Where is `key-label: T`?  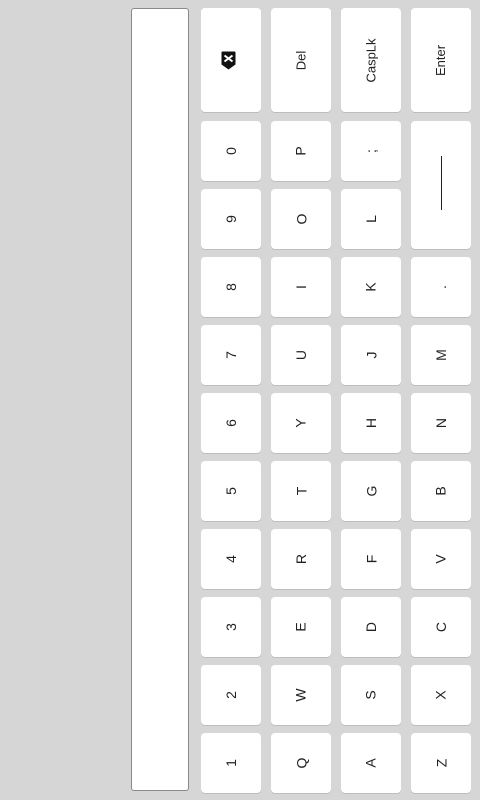 key-label: T is located at coordinates (301, 491).